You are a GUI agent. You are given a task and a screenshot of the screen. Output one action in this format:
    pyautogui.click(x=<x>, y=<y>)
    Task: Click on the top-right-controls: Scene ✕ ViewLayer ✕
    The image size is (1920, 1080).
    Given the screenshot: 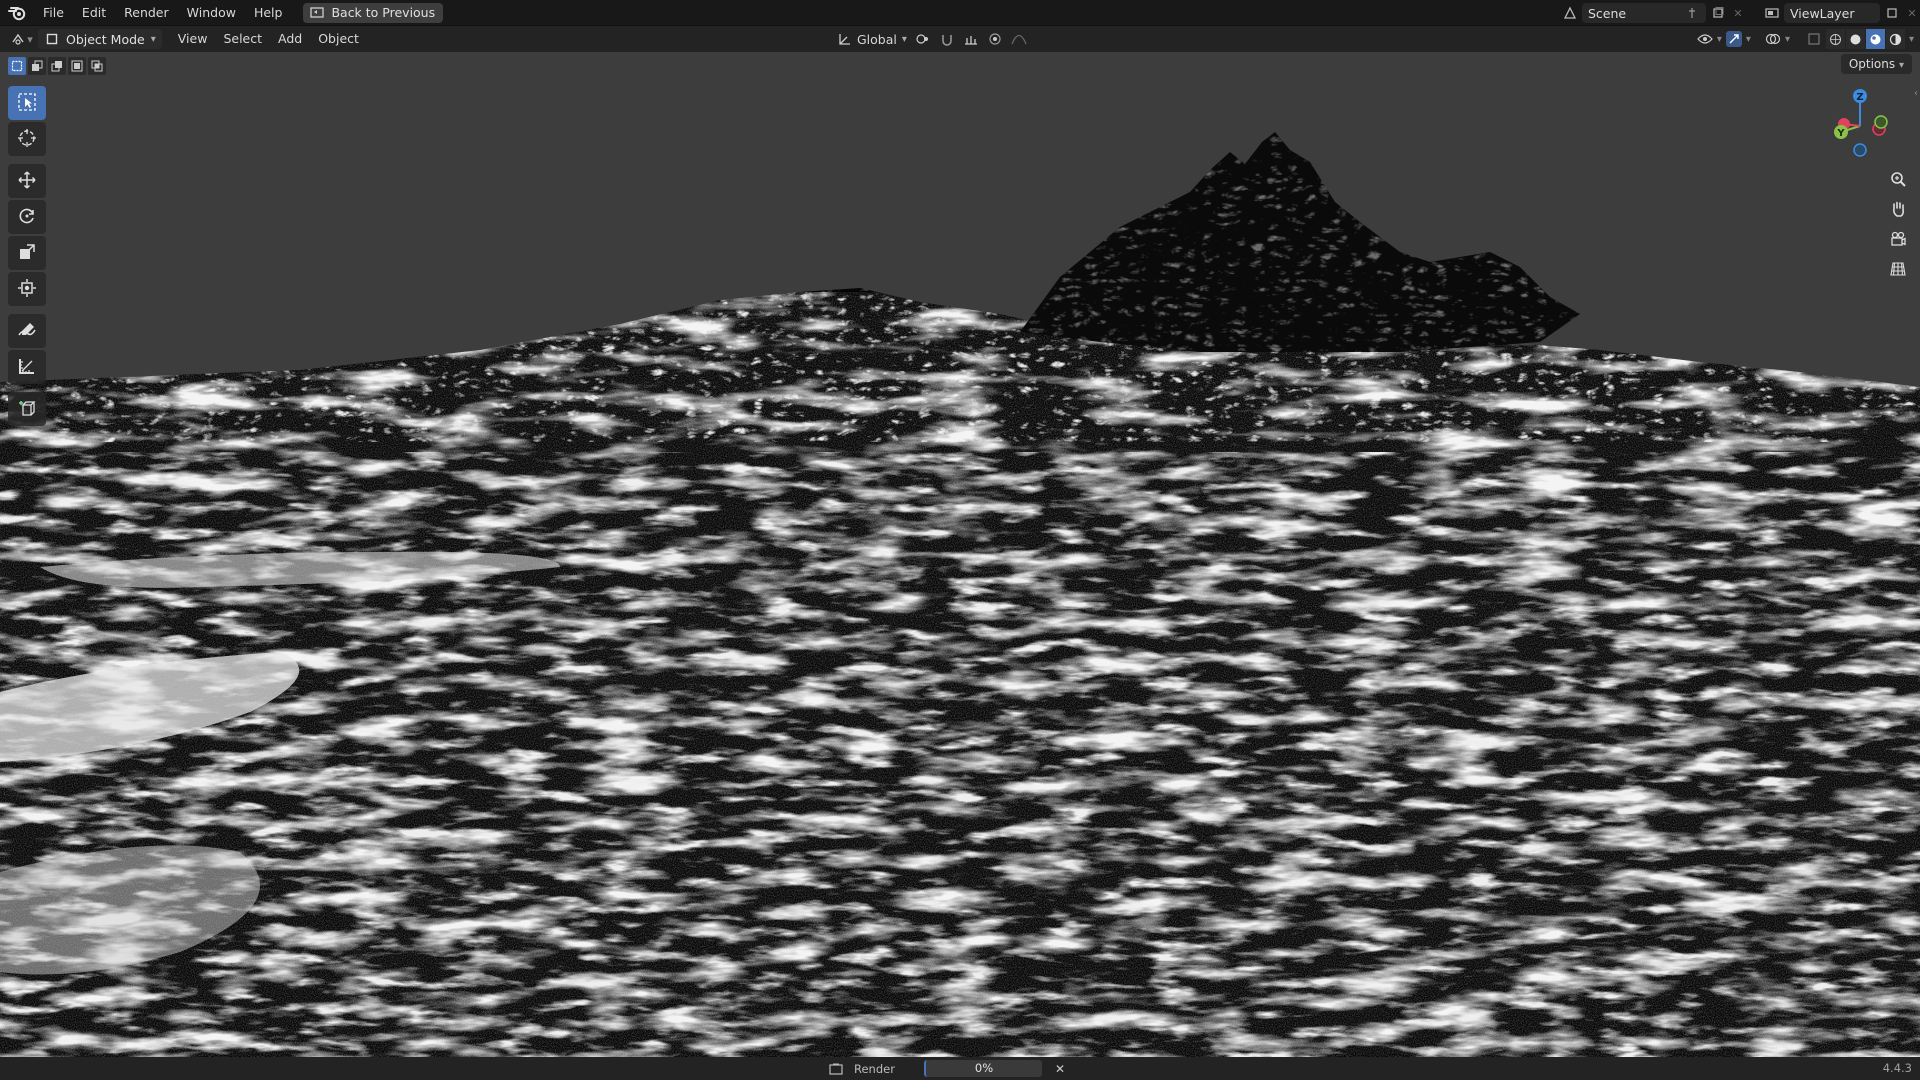 What is the action you would take?
    pyautogui.click(x=1741, y=13)
    